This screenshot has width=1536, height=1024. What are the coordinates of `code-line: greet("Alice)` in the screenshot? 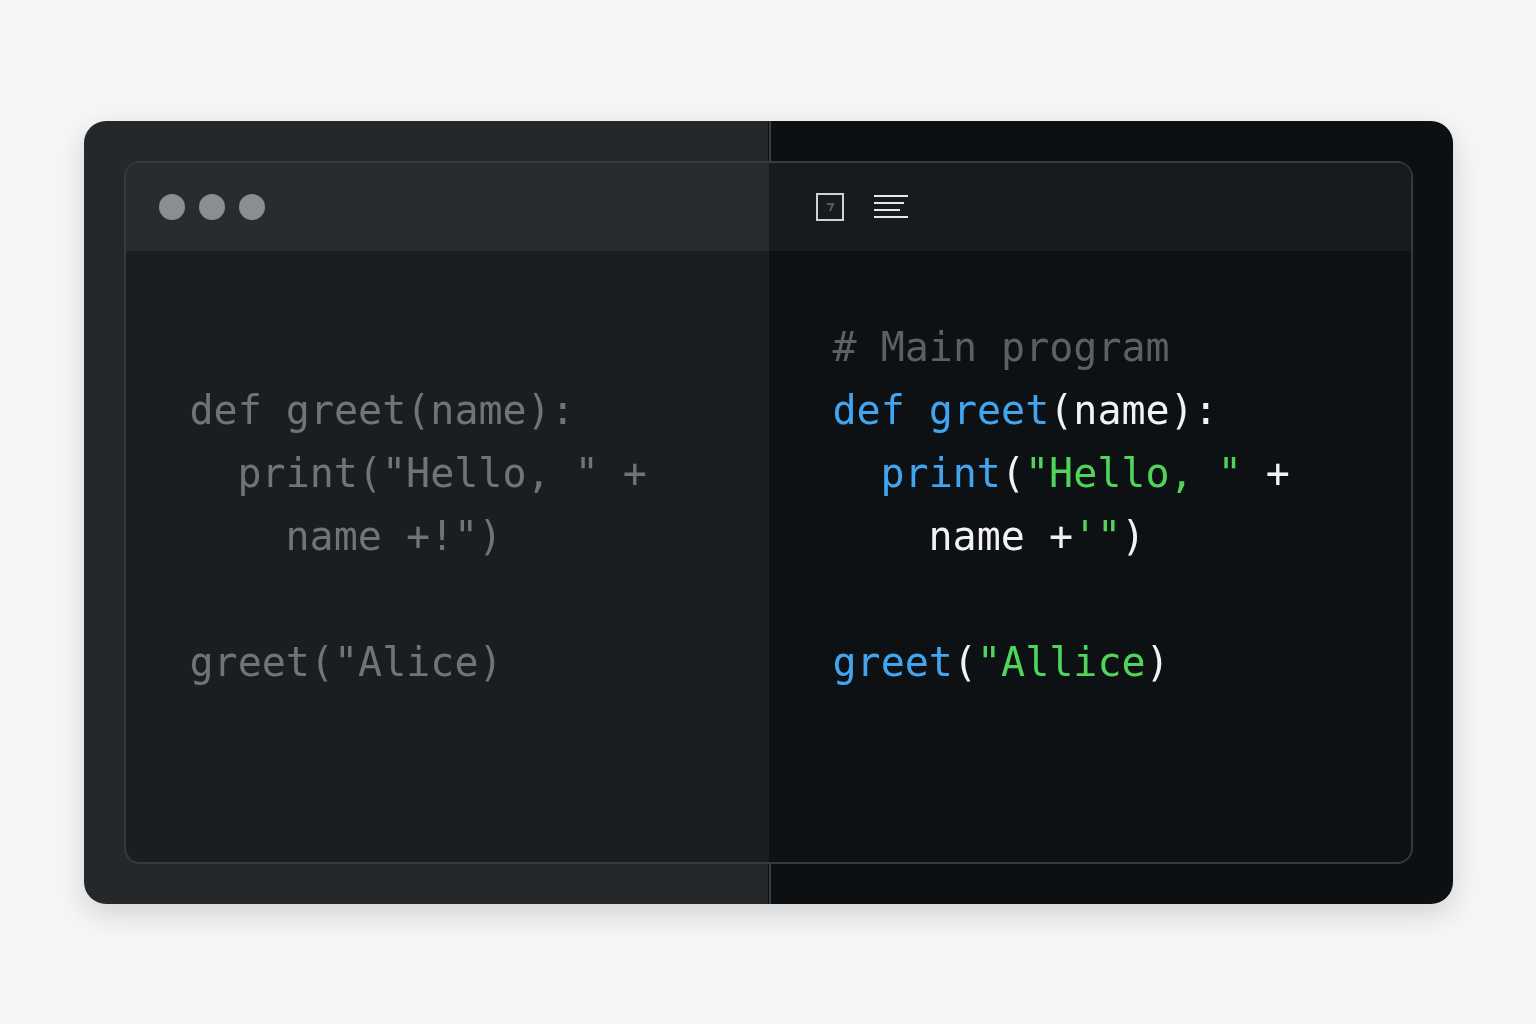 It's located at (346, 662).